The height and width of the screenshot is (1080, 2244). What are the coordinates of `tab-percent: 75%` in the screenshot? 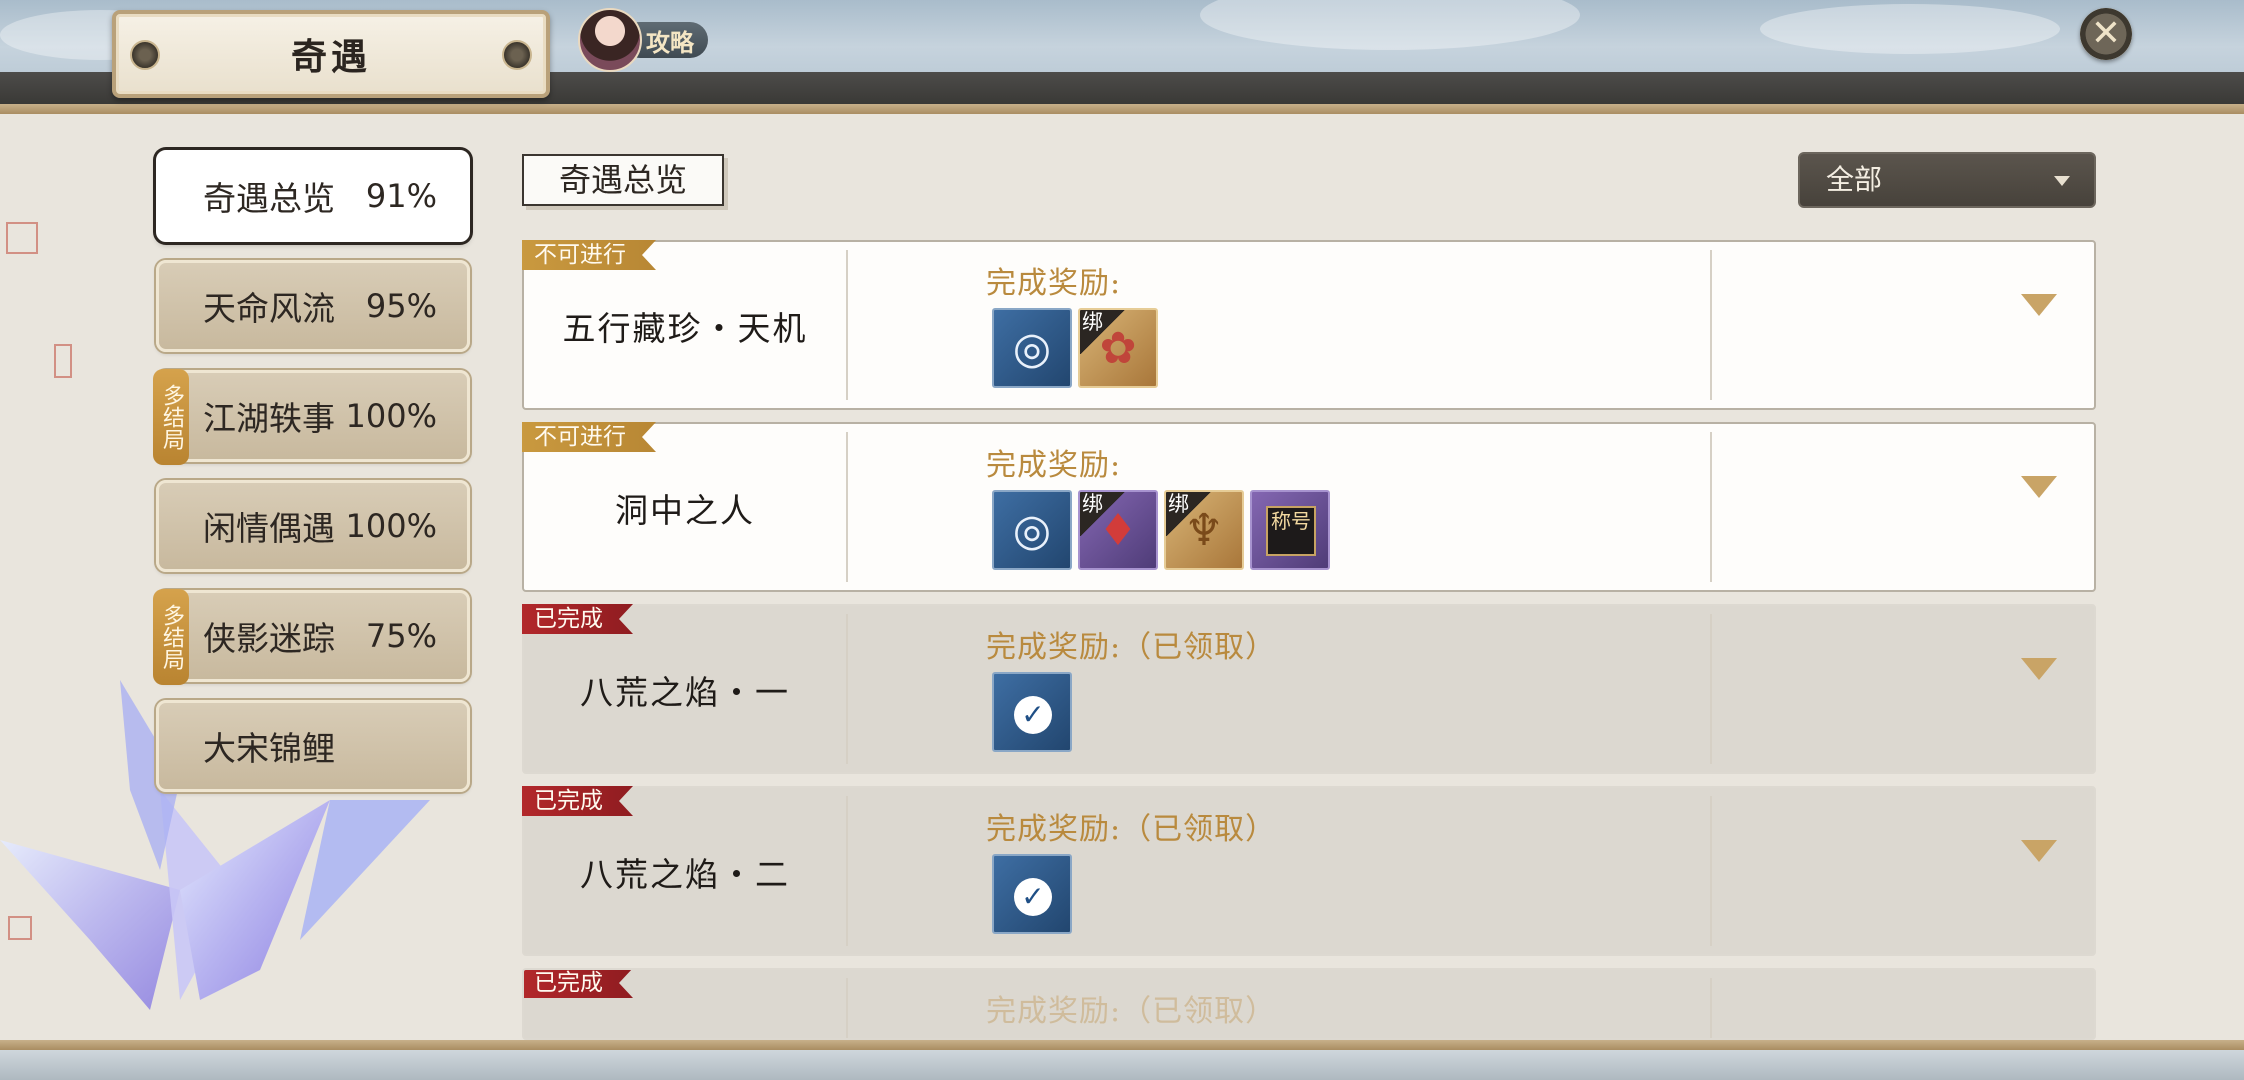 It's located at (401, 636).